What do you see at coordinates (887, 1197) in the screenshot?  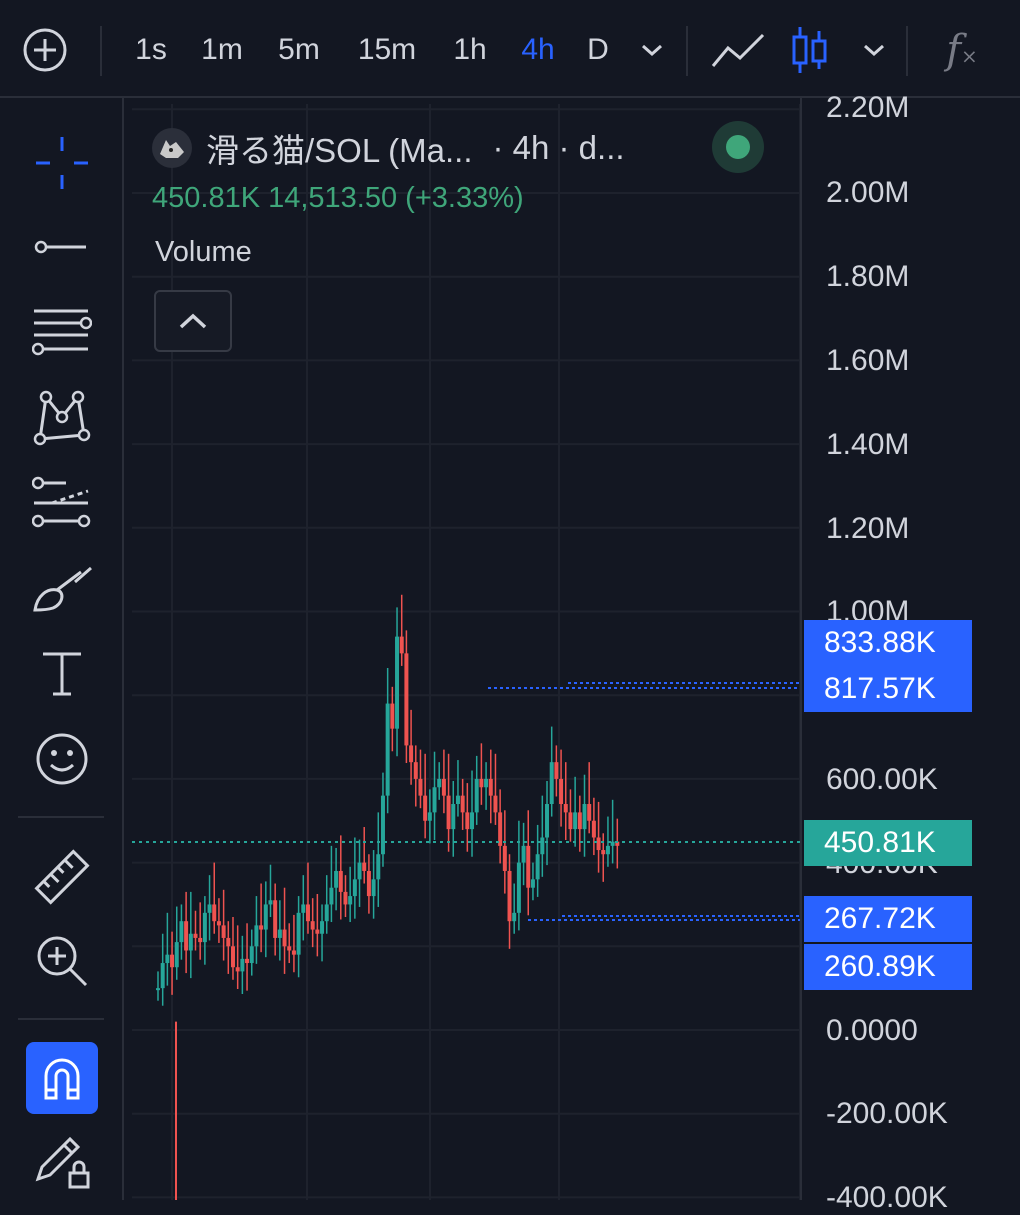 I see `axis-label: -400.00K` at bounding box center [887, 1197].